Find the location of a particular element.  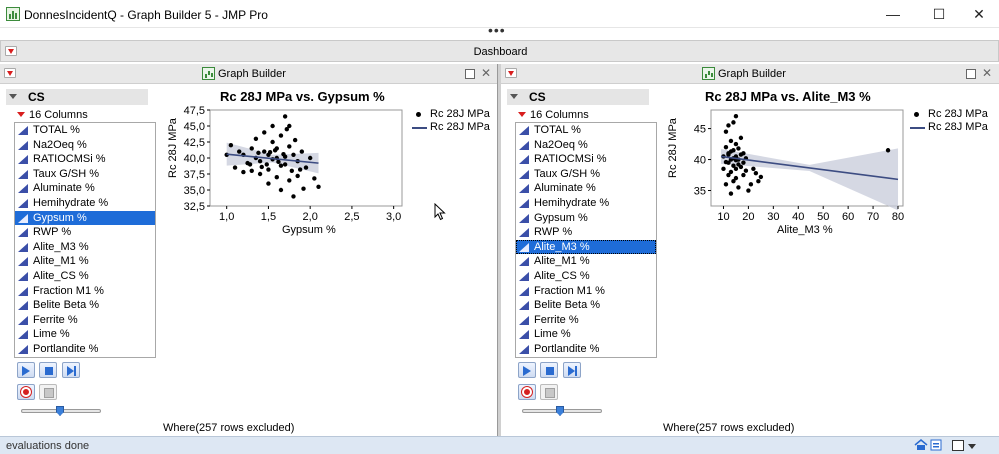

stop-button is located at coordinates (549, 370).